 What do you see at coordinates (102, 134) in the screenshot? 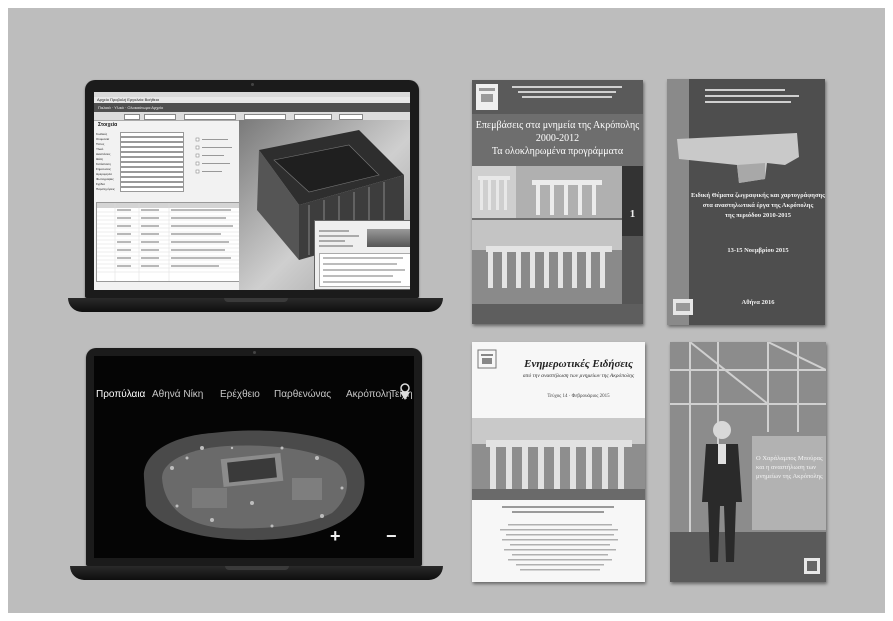
I see `form-label: Κωδικός` at bounding box center [102, 134].